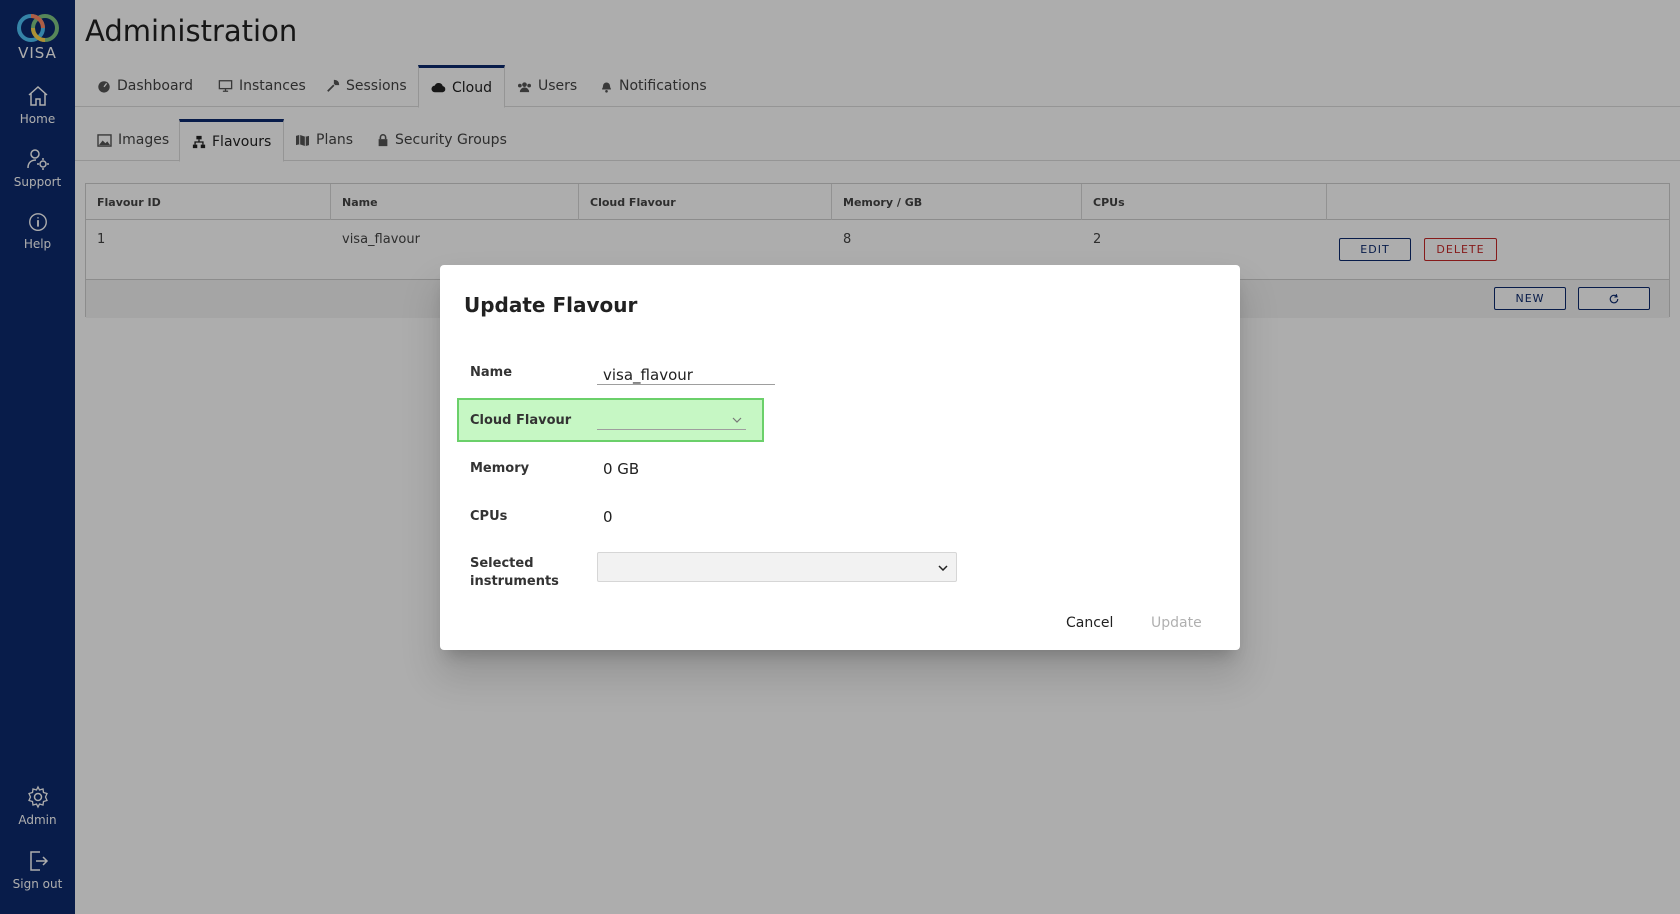 Image resolution: width=1680 pixels, height=914 pixels. What do you see at coordinates (621, 469) in the screenshot?
I see `memory-value: 0 GB` at bounding box center [621, 469].